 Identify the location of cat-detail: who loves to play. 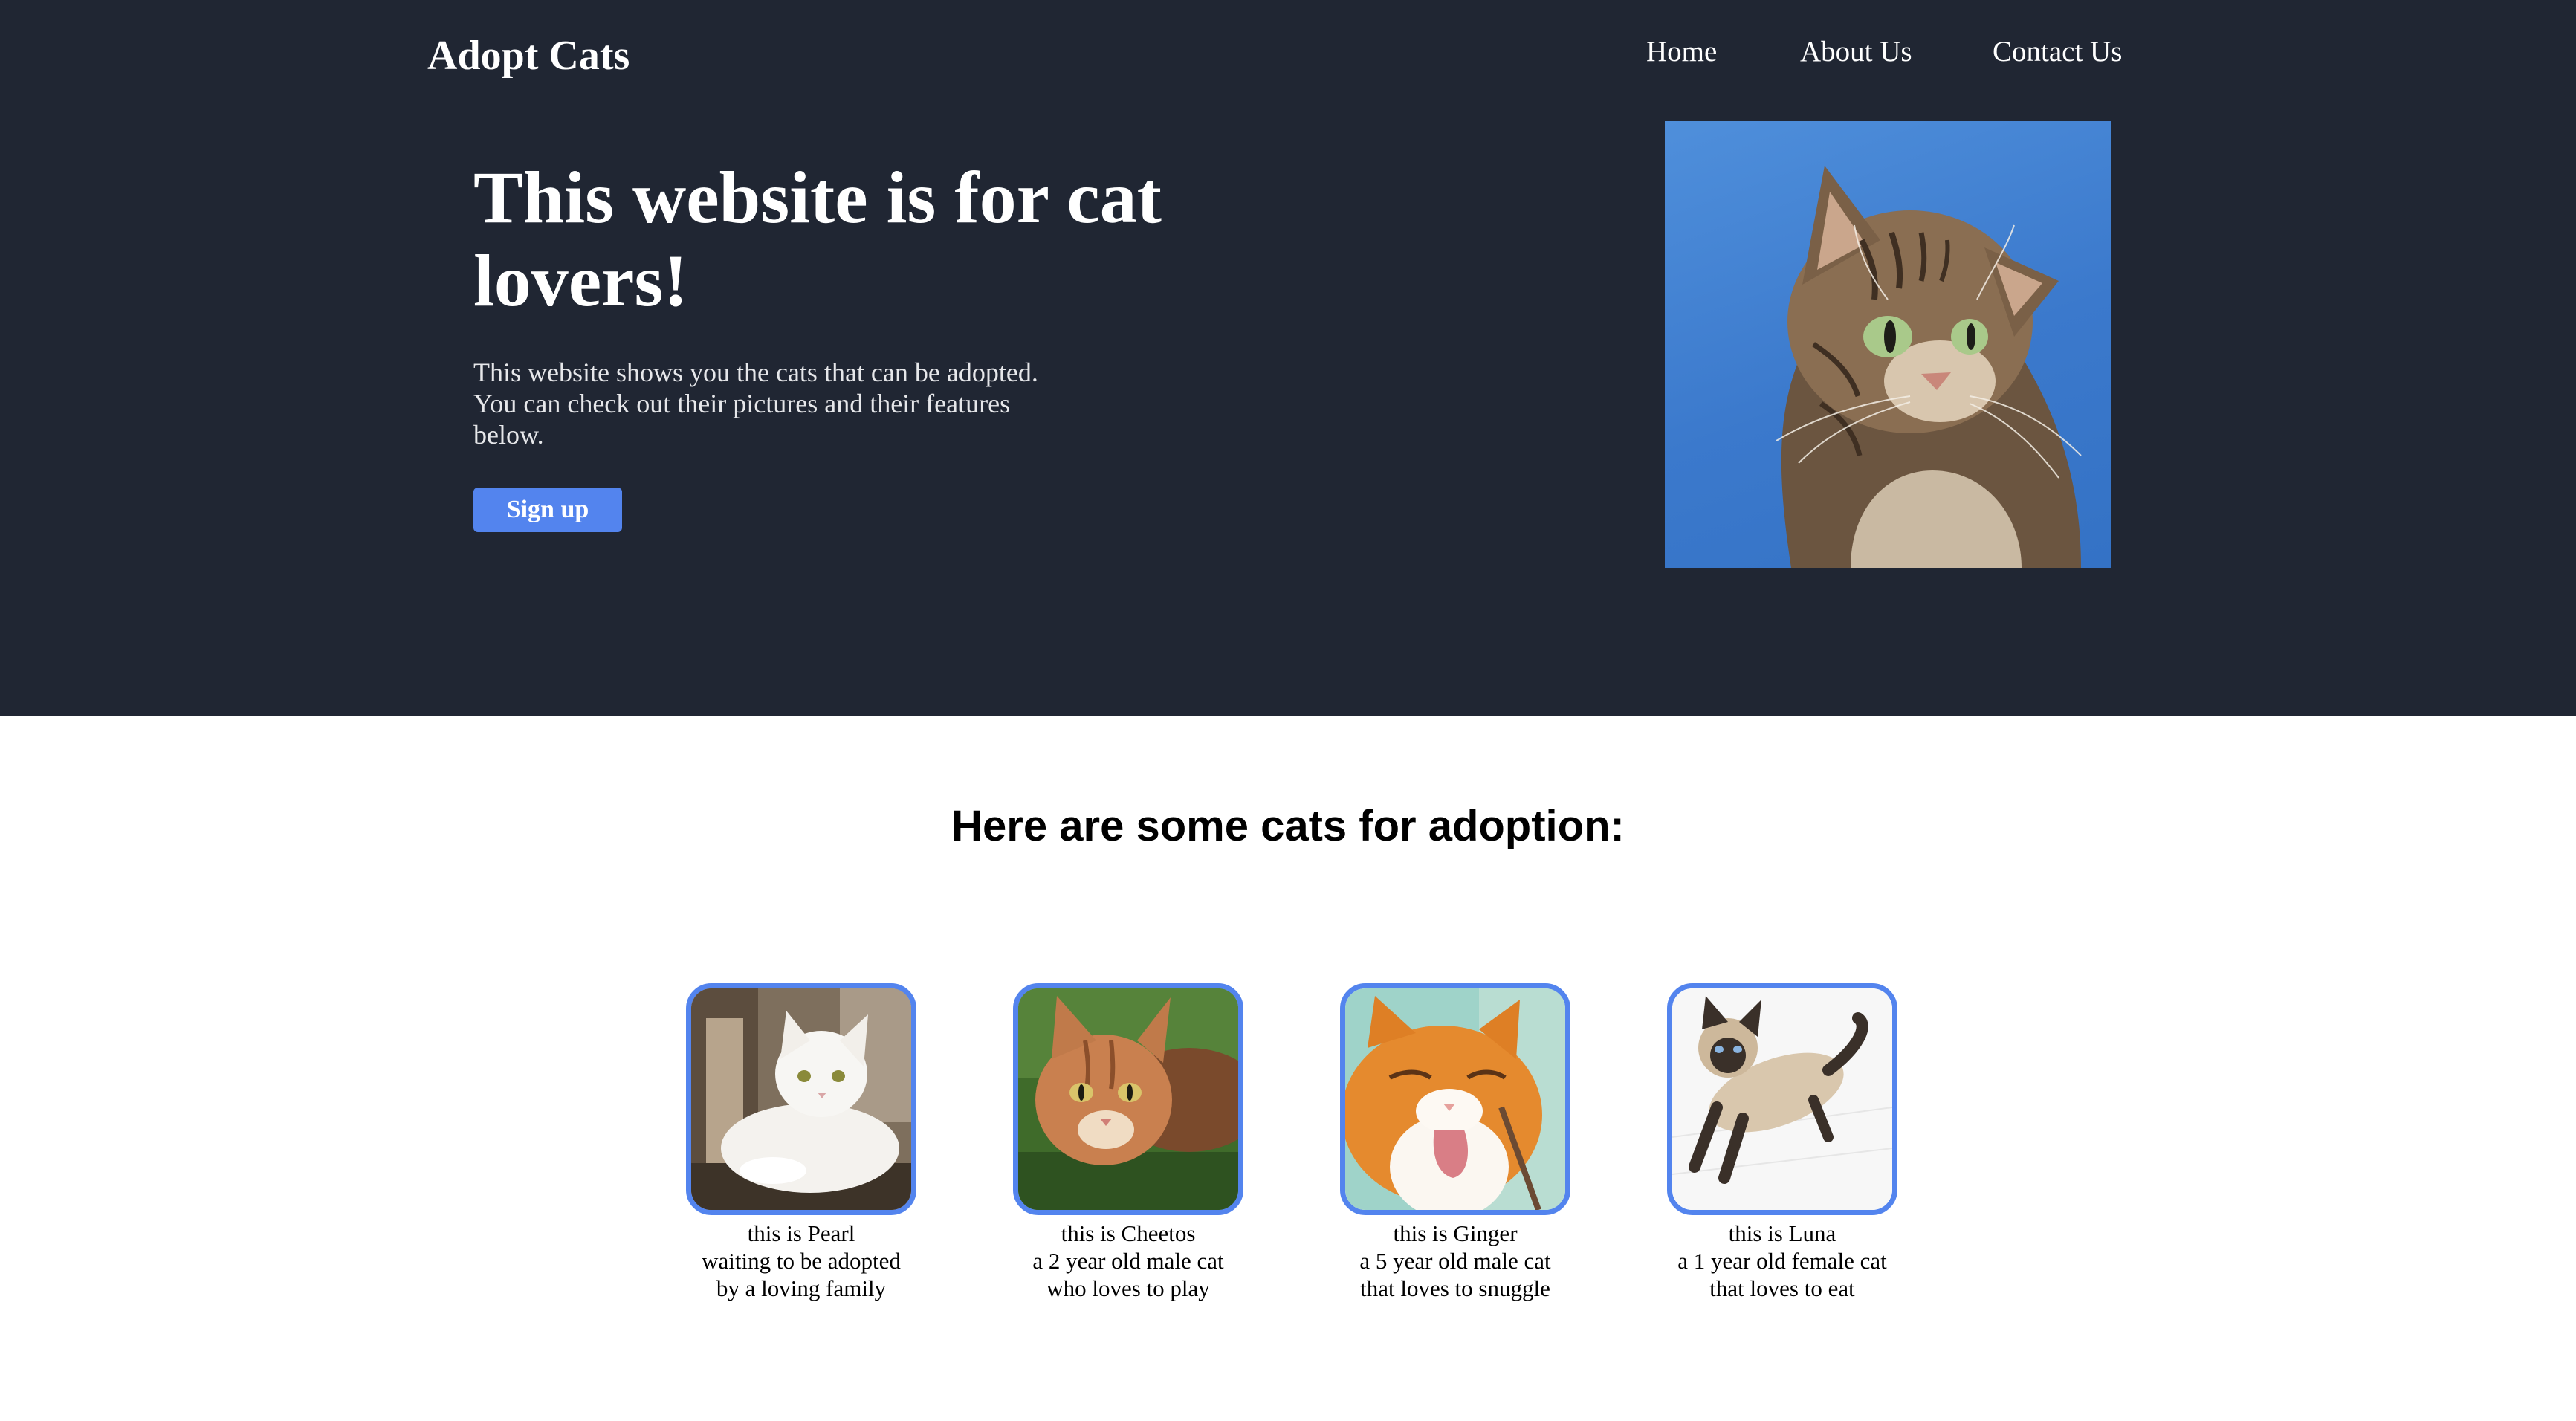
(1128, 1288).